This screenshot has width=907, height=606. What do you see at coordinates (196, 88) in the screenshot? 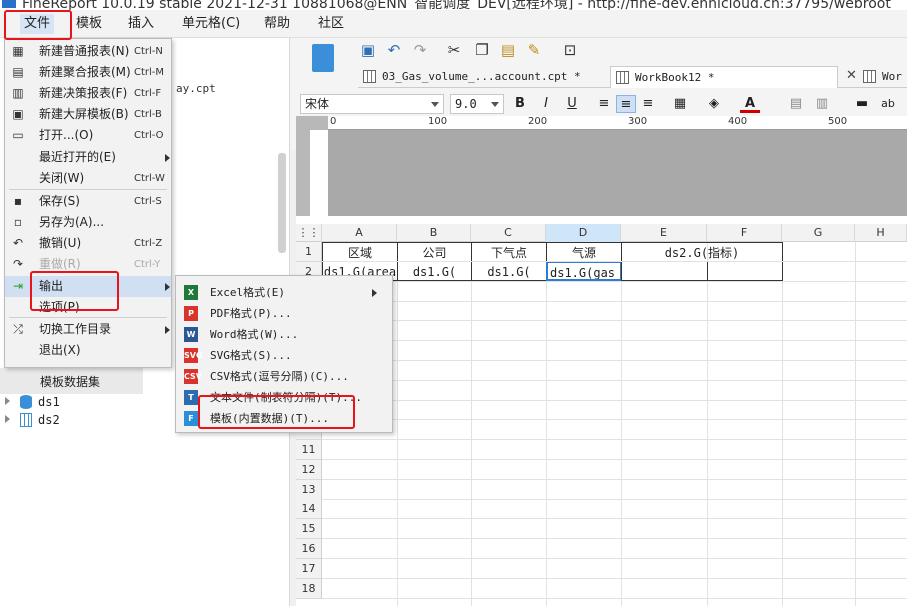
I see `template-file-item: ay.cpt` at bounding box center [196, 88].